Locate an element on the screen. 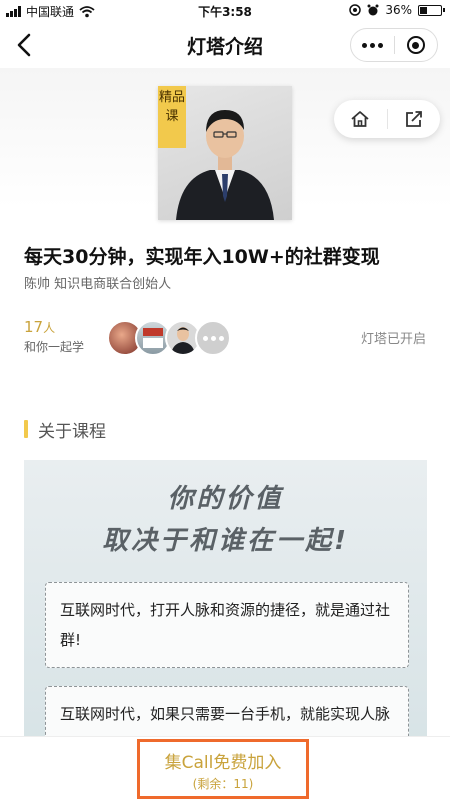 The width and height of the screenshot is (450, 800). share-icon is located at coordinates (413, 119).